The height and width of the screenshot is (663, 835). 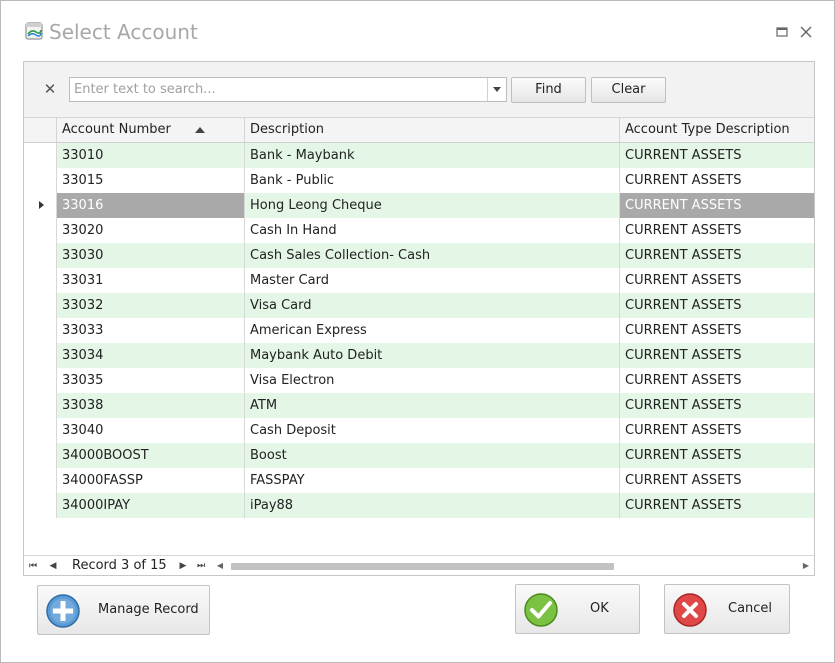 What do you see at coordinates (151, 330) in the screenshot?
I see `cell-account-number: 33033` at bounding box center [151, 330].